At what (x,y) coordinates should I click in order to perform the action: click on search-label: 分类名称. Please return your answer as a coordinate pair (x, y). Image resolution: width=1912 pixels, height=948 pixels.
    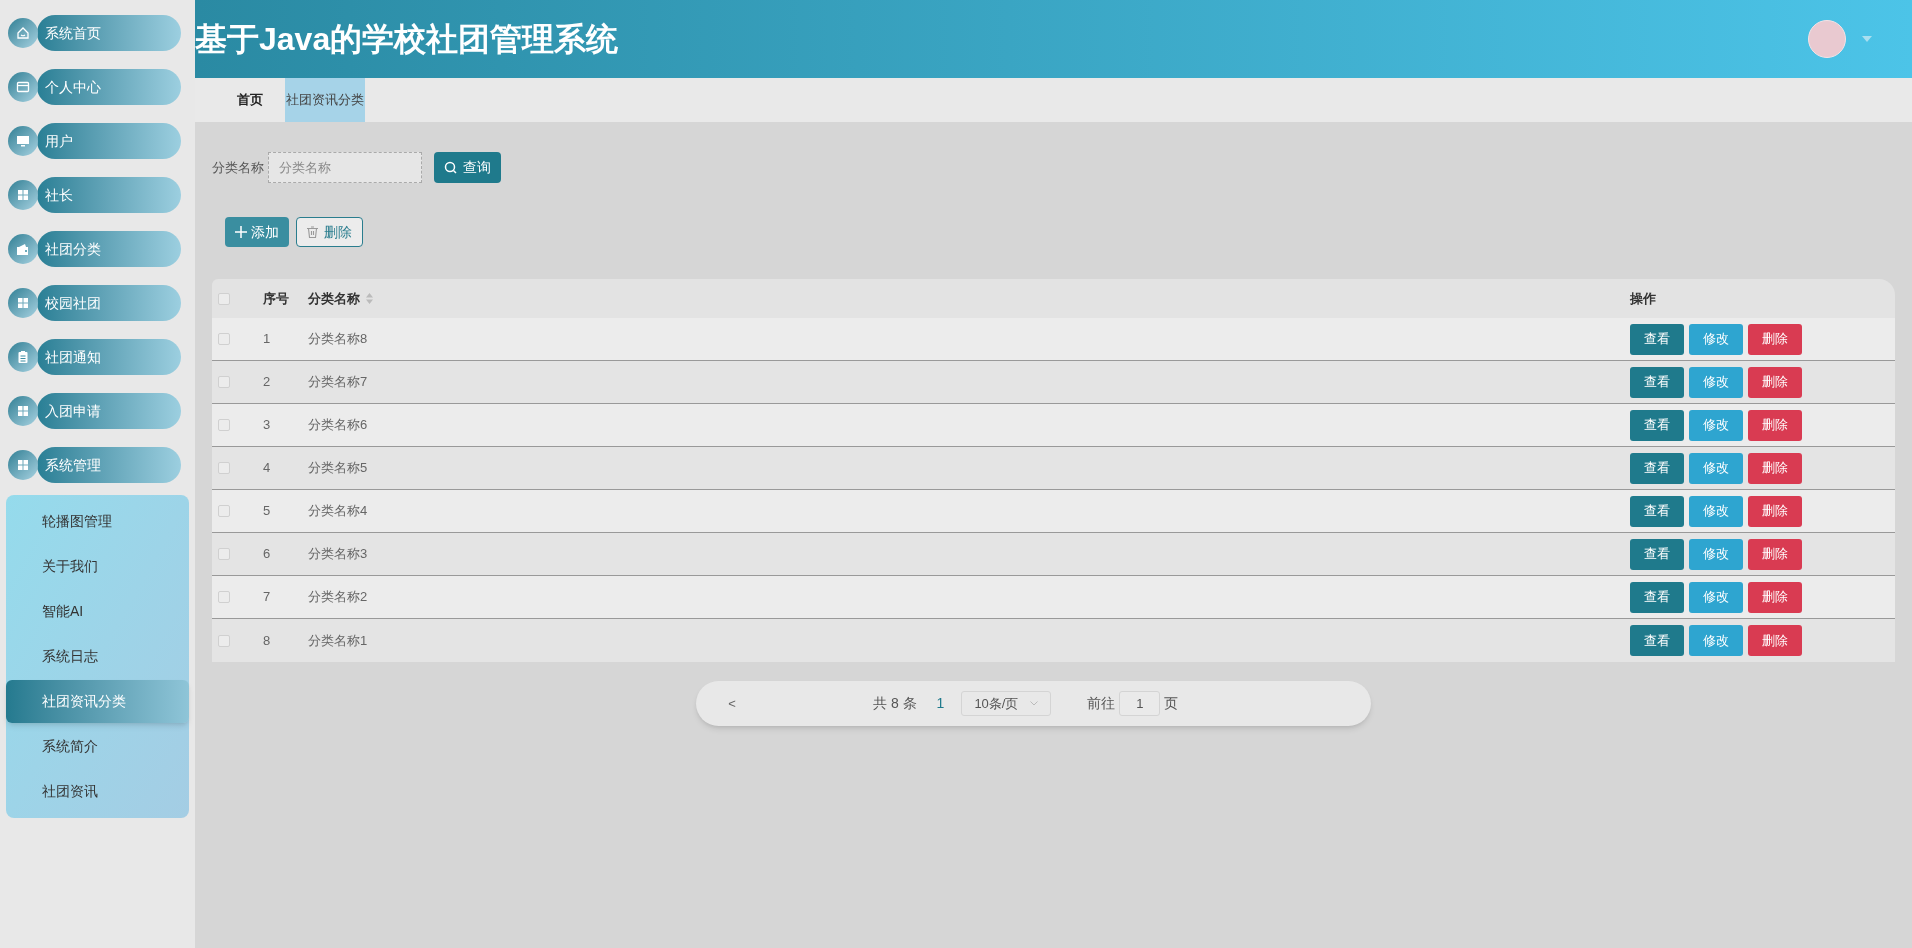
    Looking at the image, I should click on (238, 167).